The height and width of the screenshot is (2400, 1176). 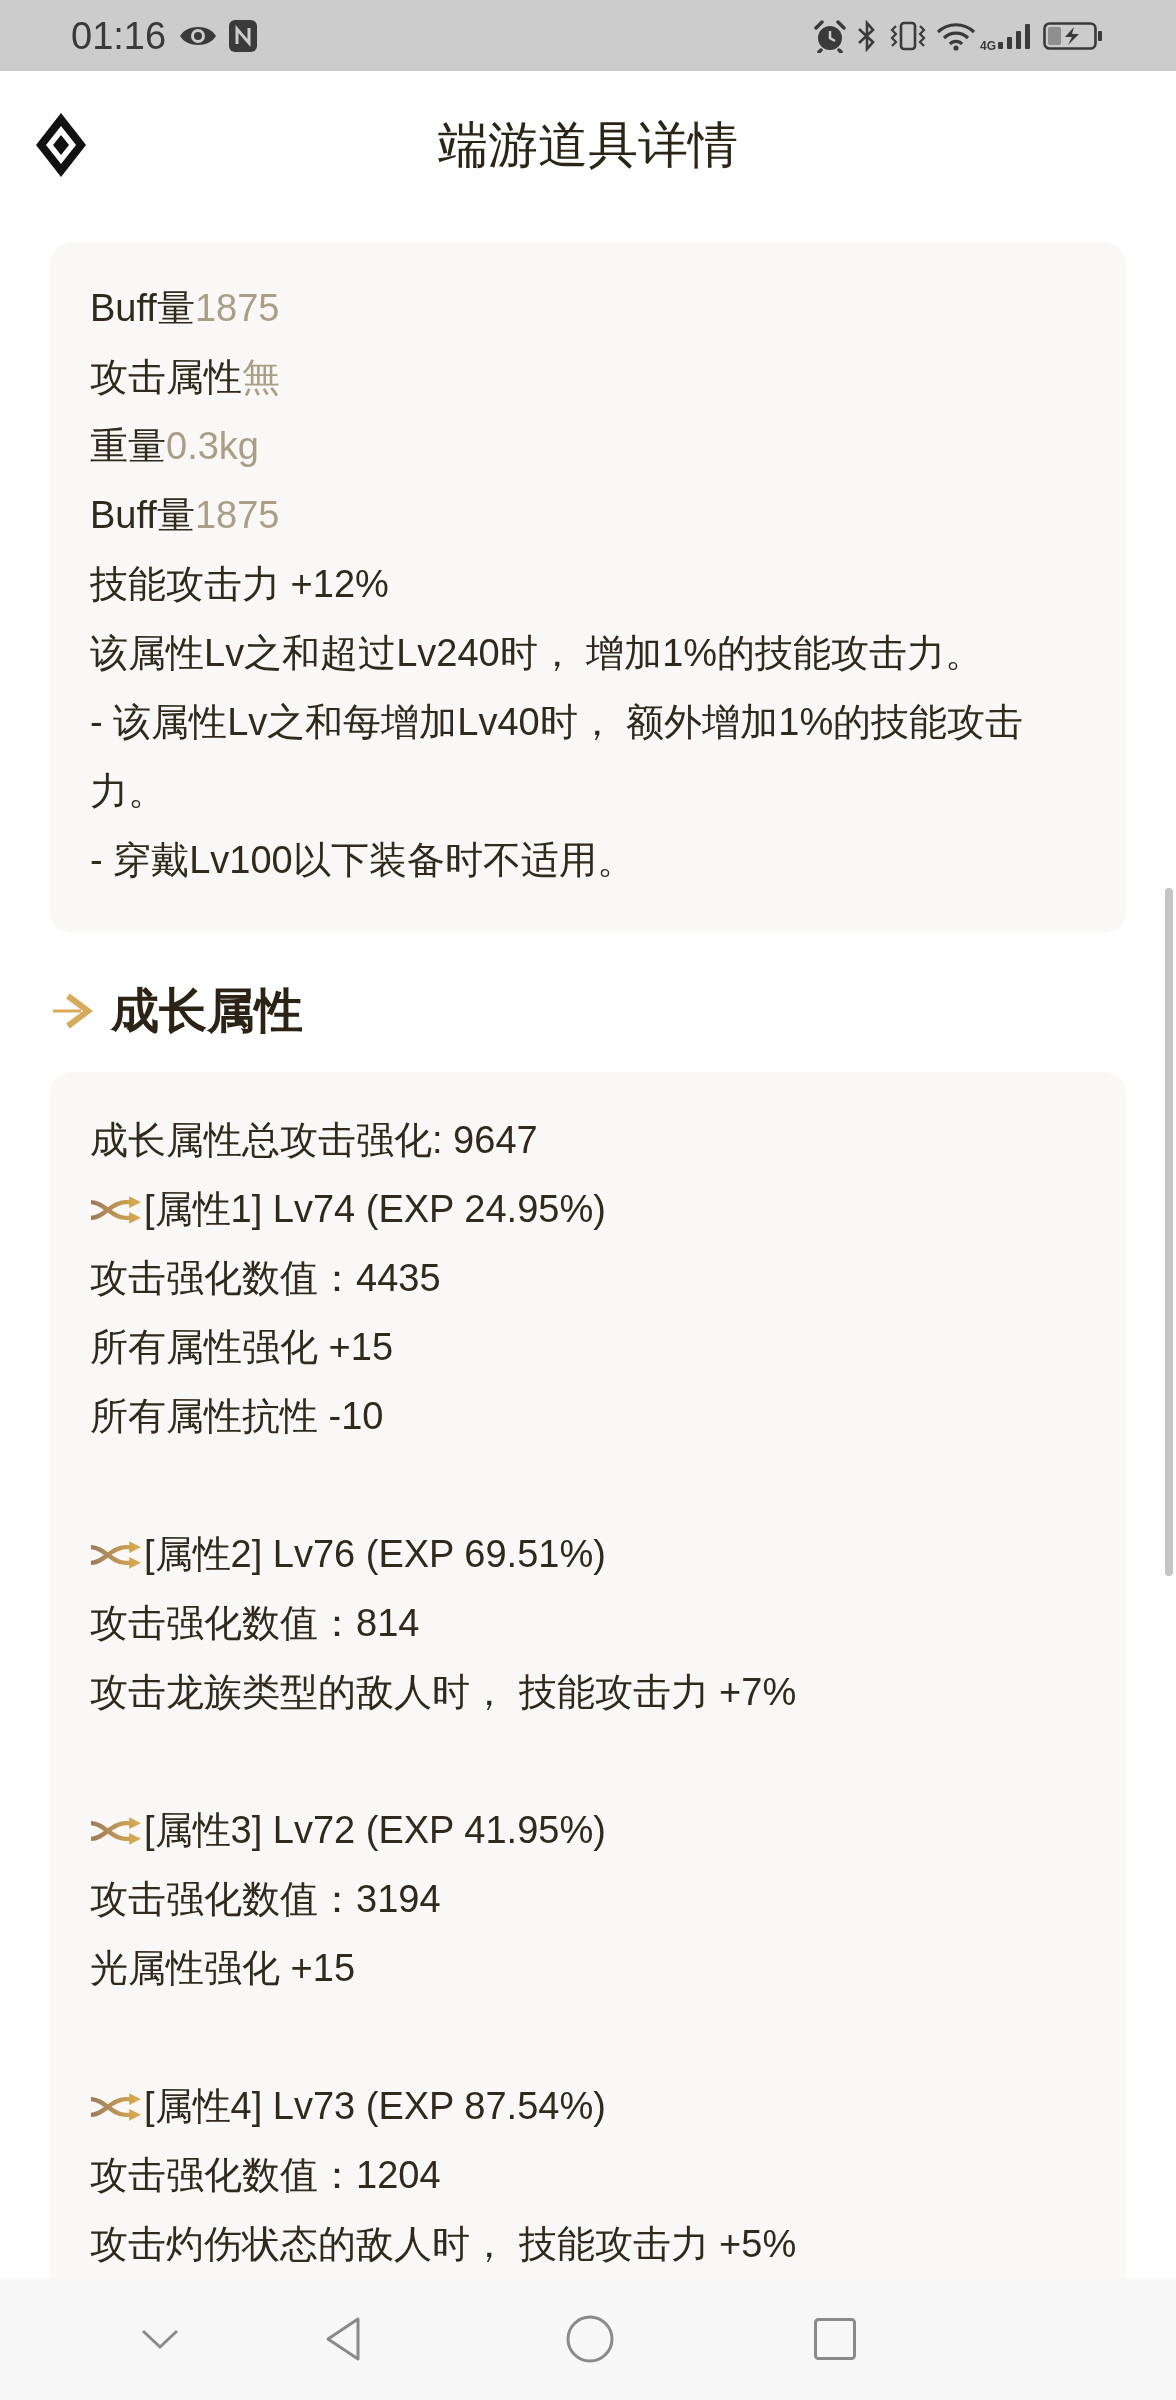 I want to click on page-title: 端游道具详情, so click(x=588, y=145).